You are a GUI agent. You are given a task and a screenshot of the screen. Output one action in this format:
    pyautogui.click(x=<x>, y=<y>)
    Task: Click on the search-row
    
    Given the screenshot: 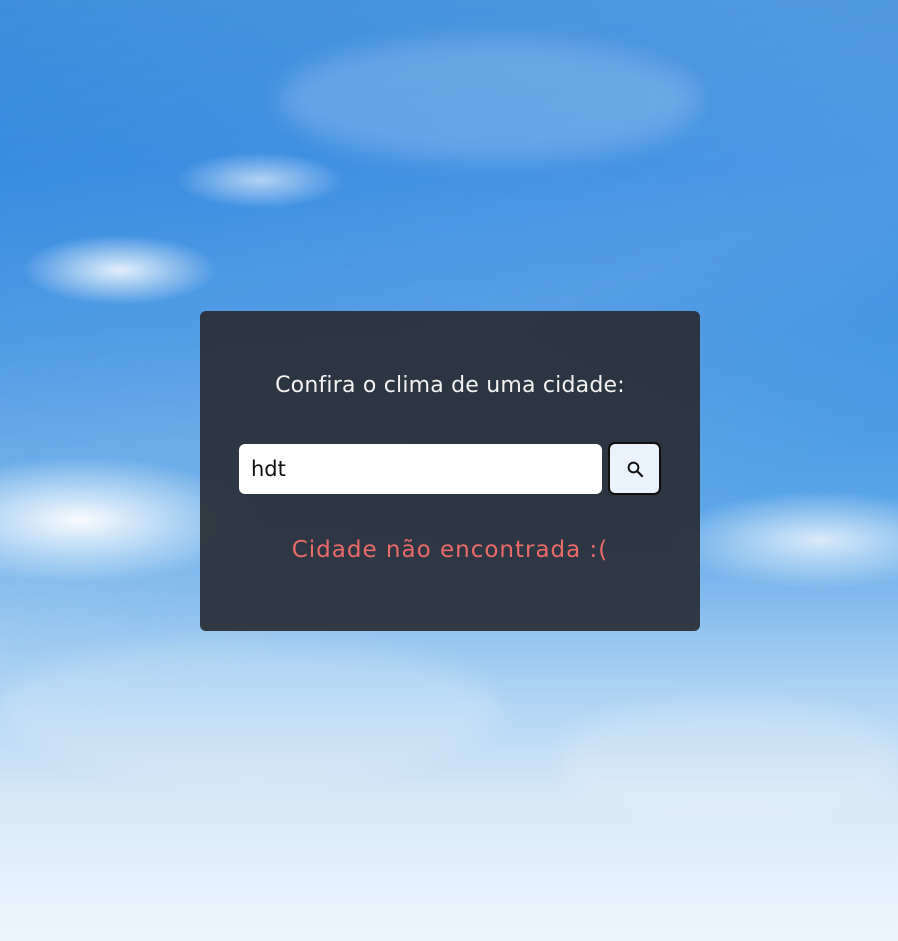 What is the action you would take?
    pyautogui.click(x=450, y=468)
    